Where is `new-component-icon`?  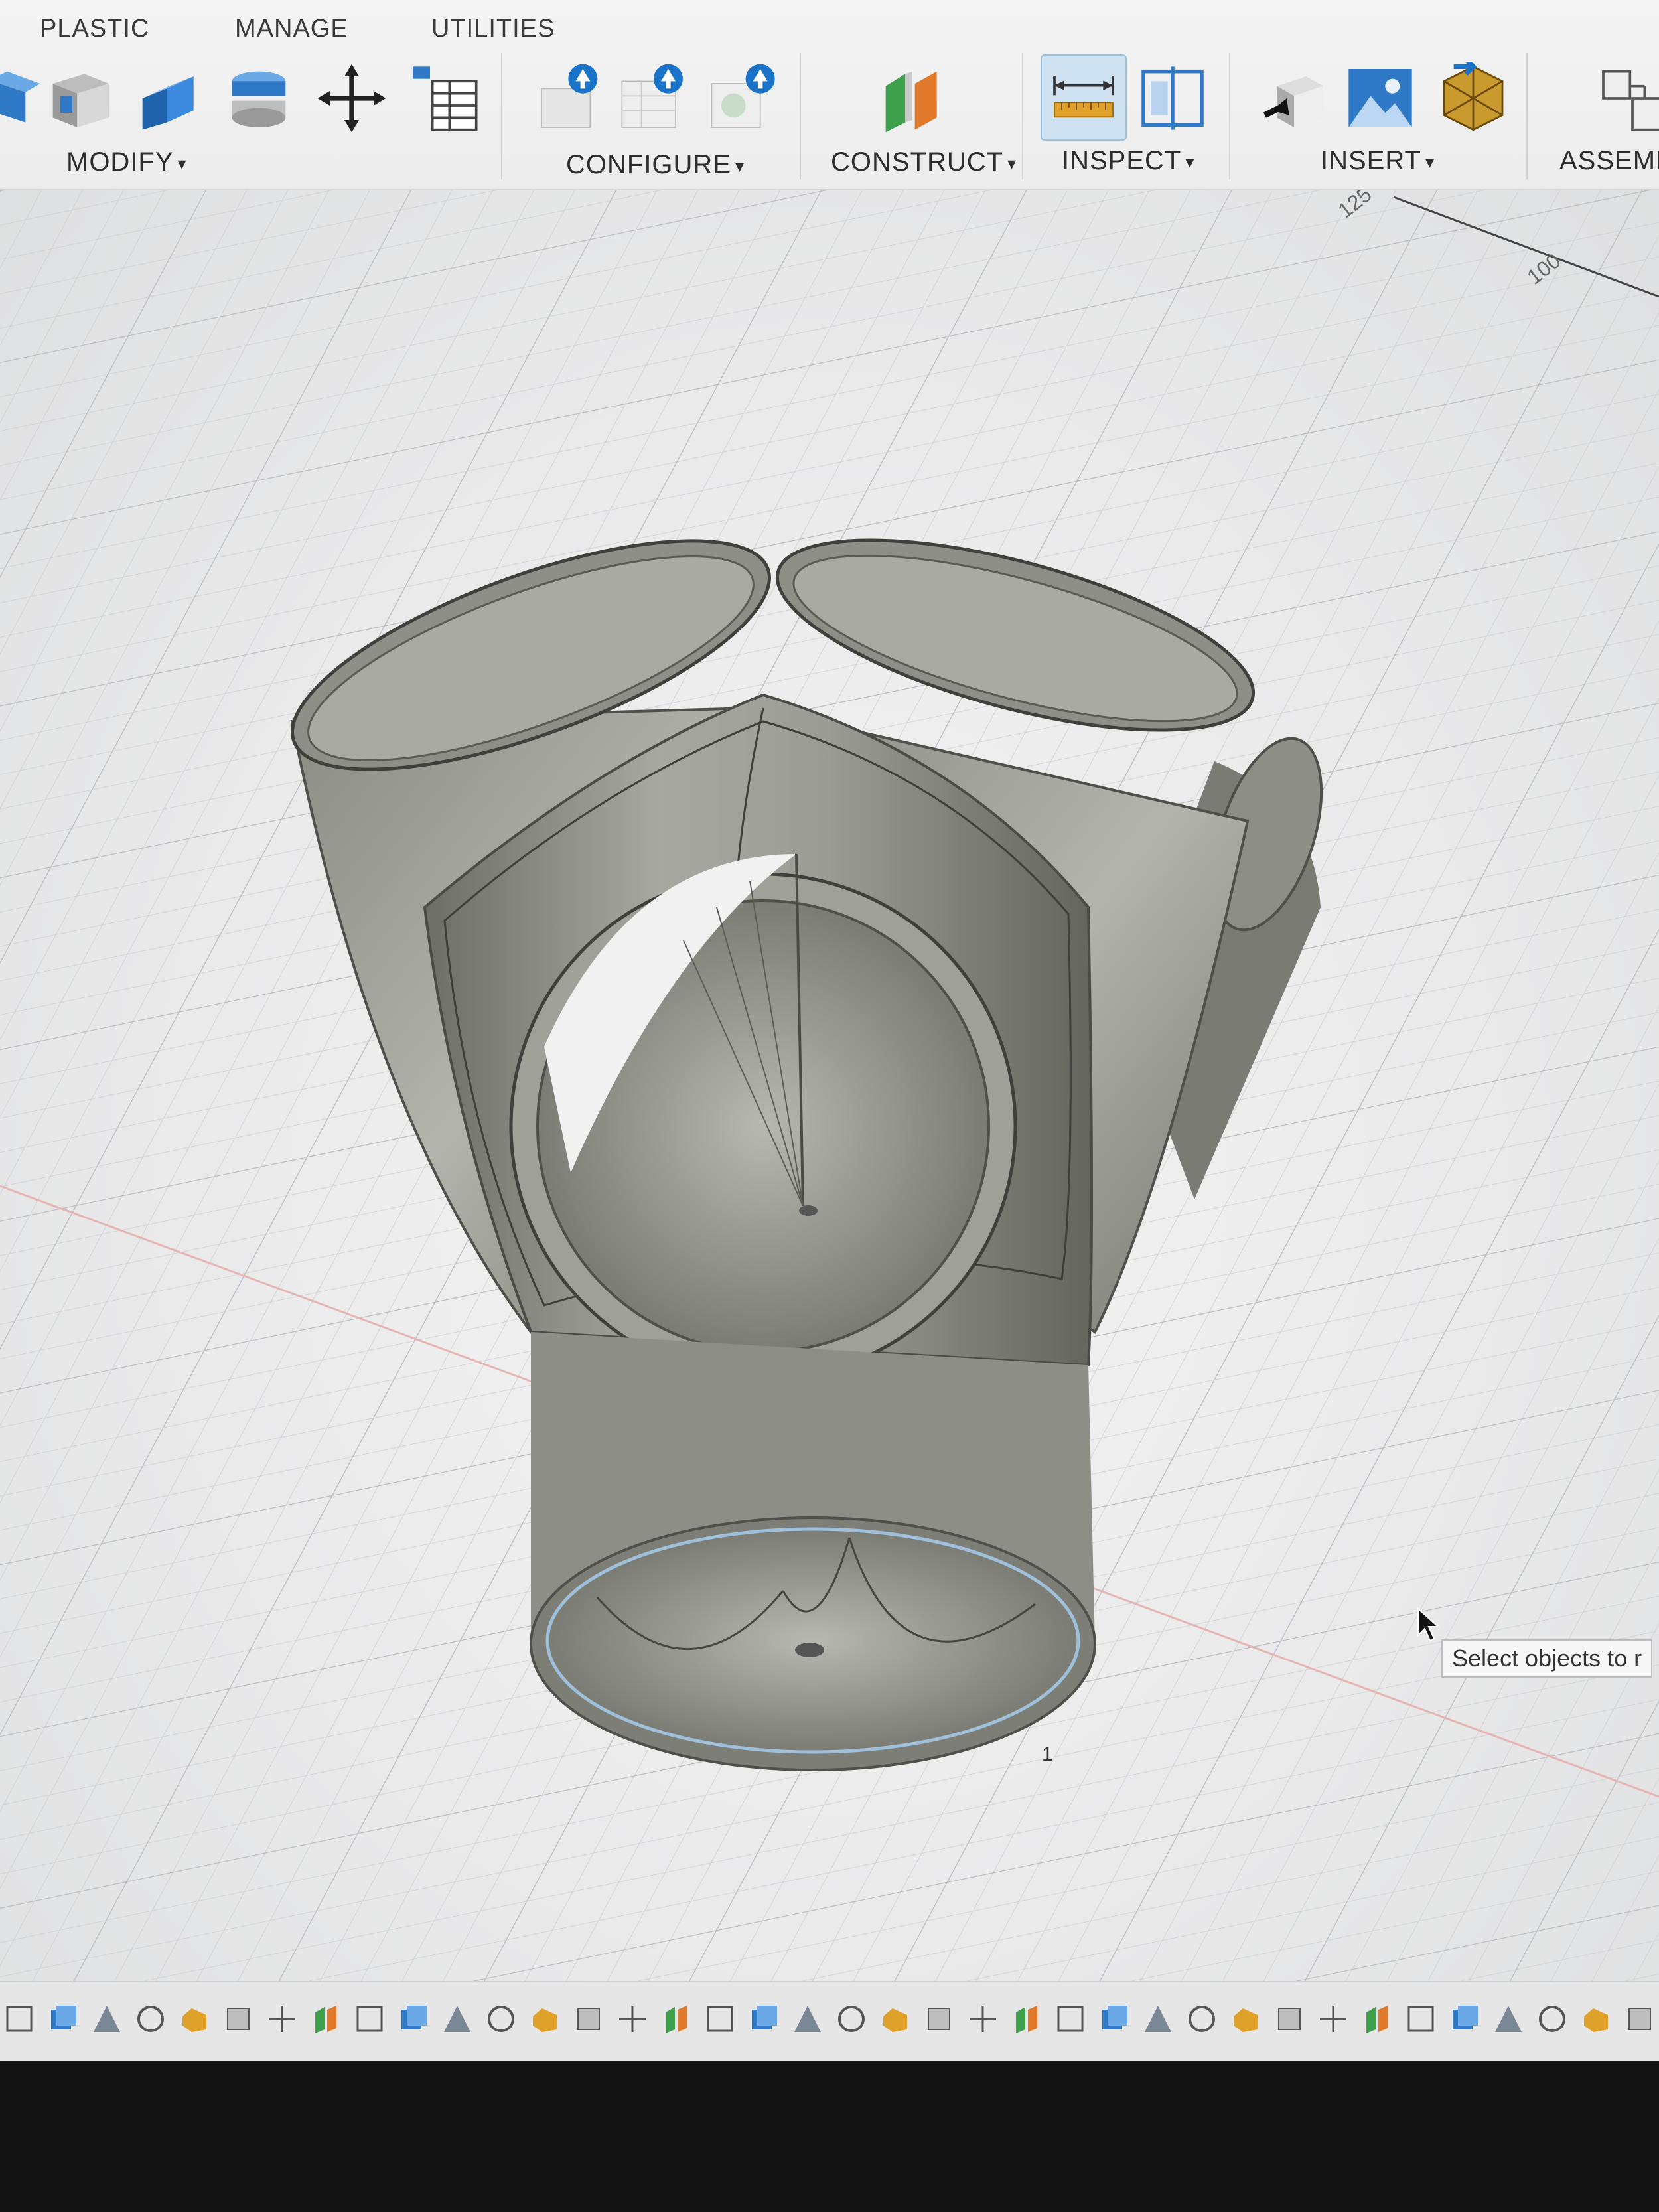
new-component-icon is located at coordinates (1626, 98).